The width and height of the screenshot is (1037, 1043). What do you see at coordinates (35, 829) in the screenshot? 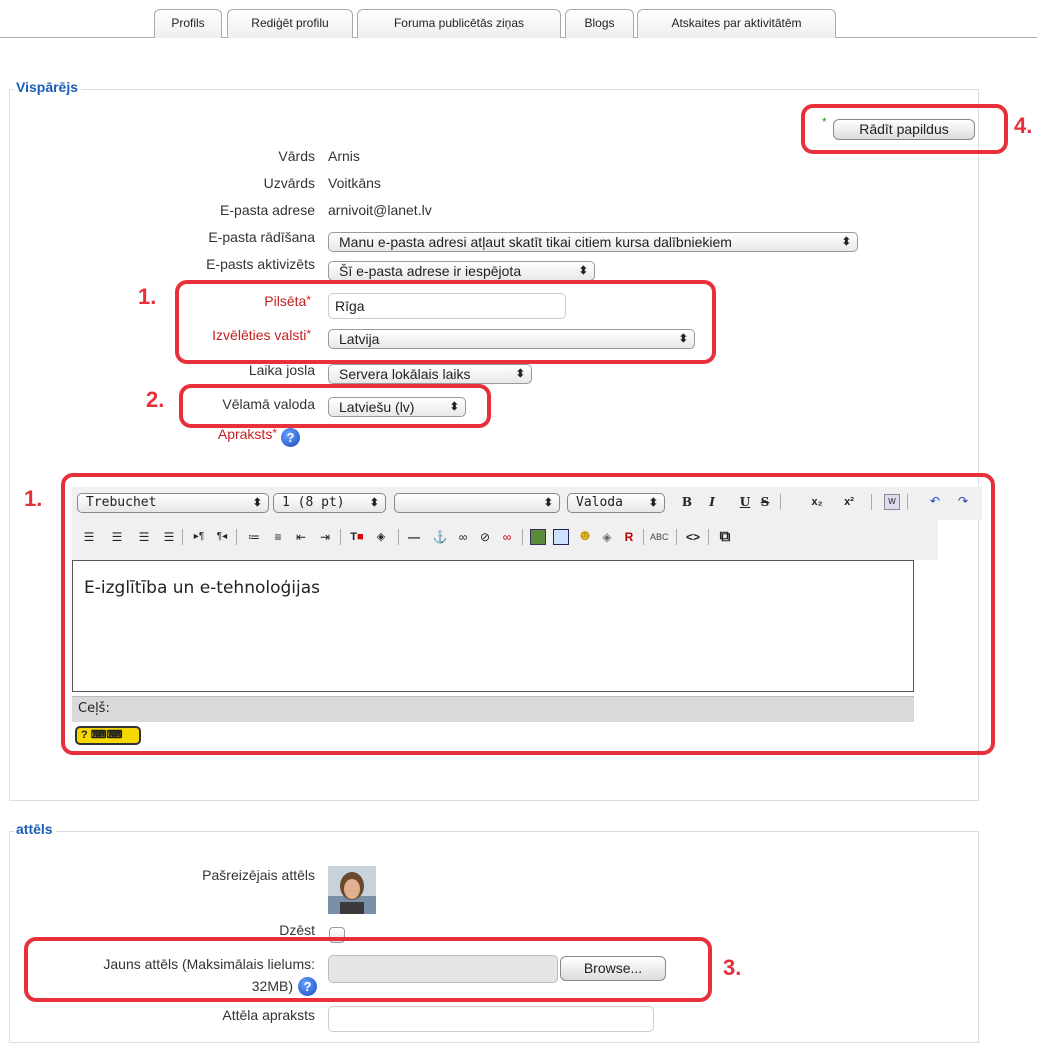
I see `picture-legend: attēls` at bounding box center [35, 829].